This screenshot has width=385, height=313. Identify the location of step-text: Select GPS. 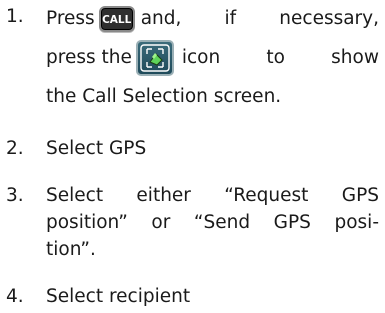
(96, 148).